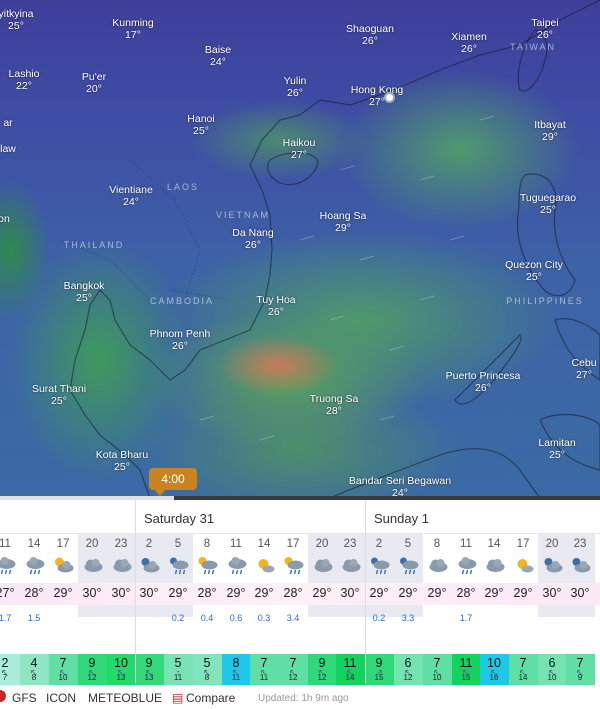 This screenshot has height=709, width=600. Describe the element at coordinates (295, 81) in the screenshot. I see `city-name: Yulin` at that location.